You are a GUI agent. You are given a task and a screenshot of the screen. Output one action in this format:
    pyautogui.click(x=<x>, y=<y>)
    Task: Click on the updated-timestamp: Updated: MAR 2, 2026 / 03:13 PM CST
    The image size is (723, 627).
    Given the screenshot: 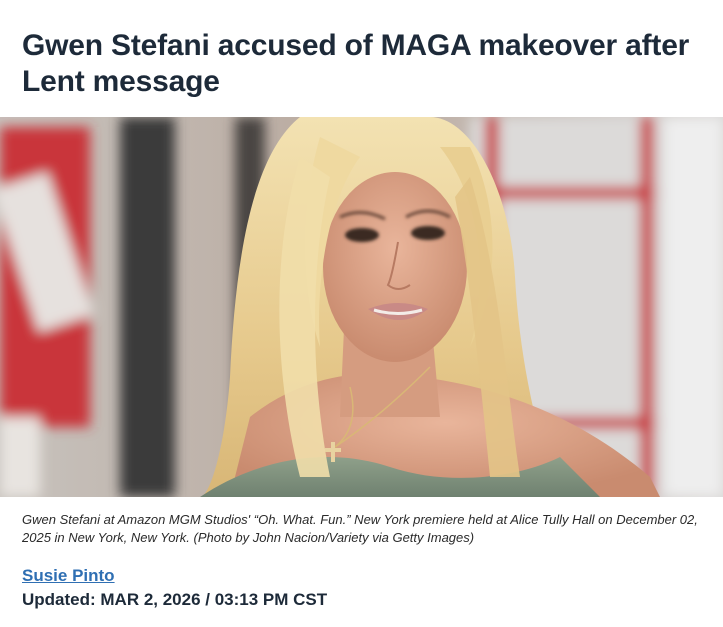 What is the action you would take?
    pyautogui.click(x=175, y=599)
    